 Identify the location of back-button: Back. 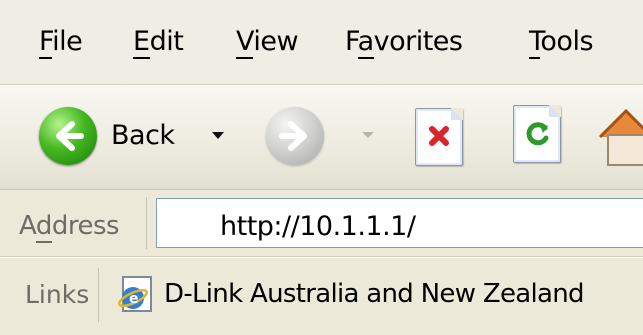
(118, 135).